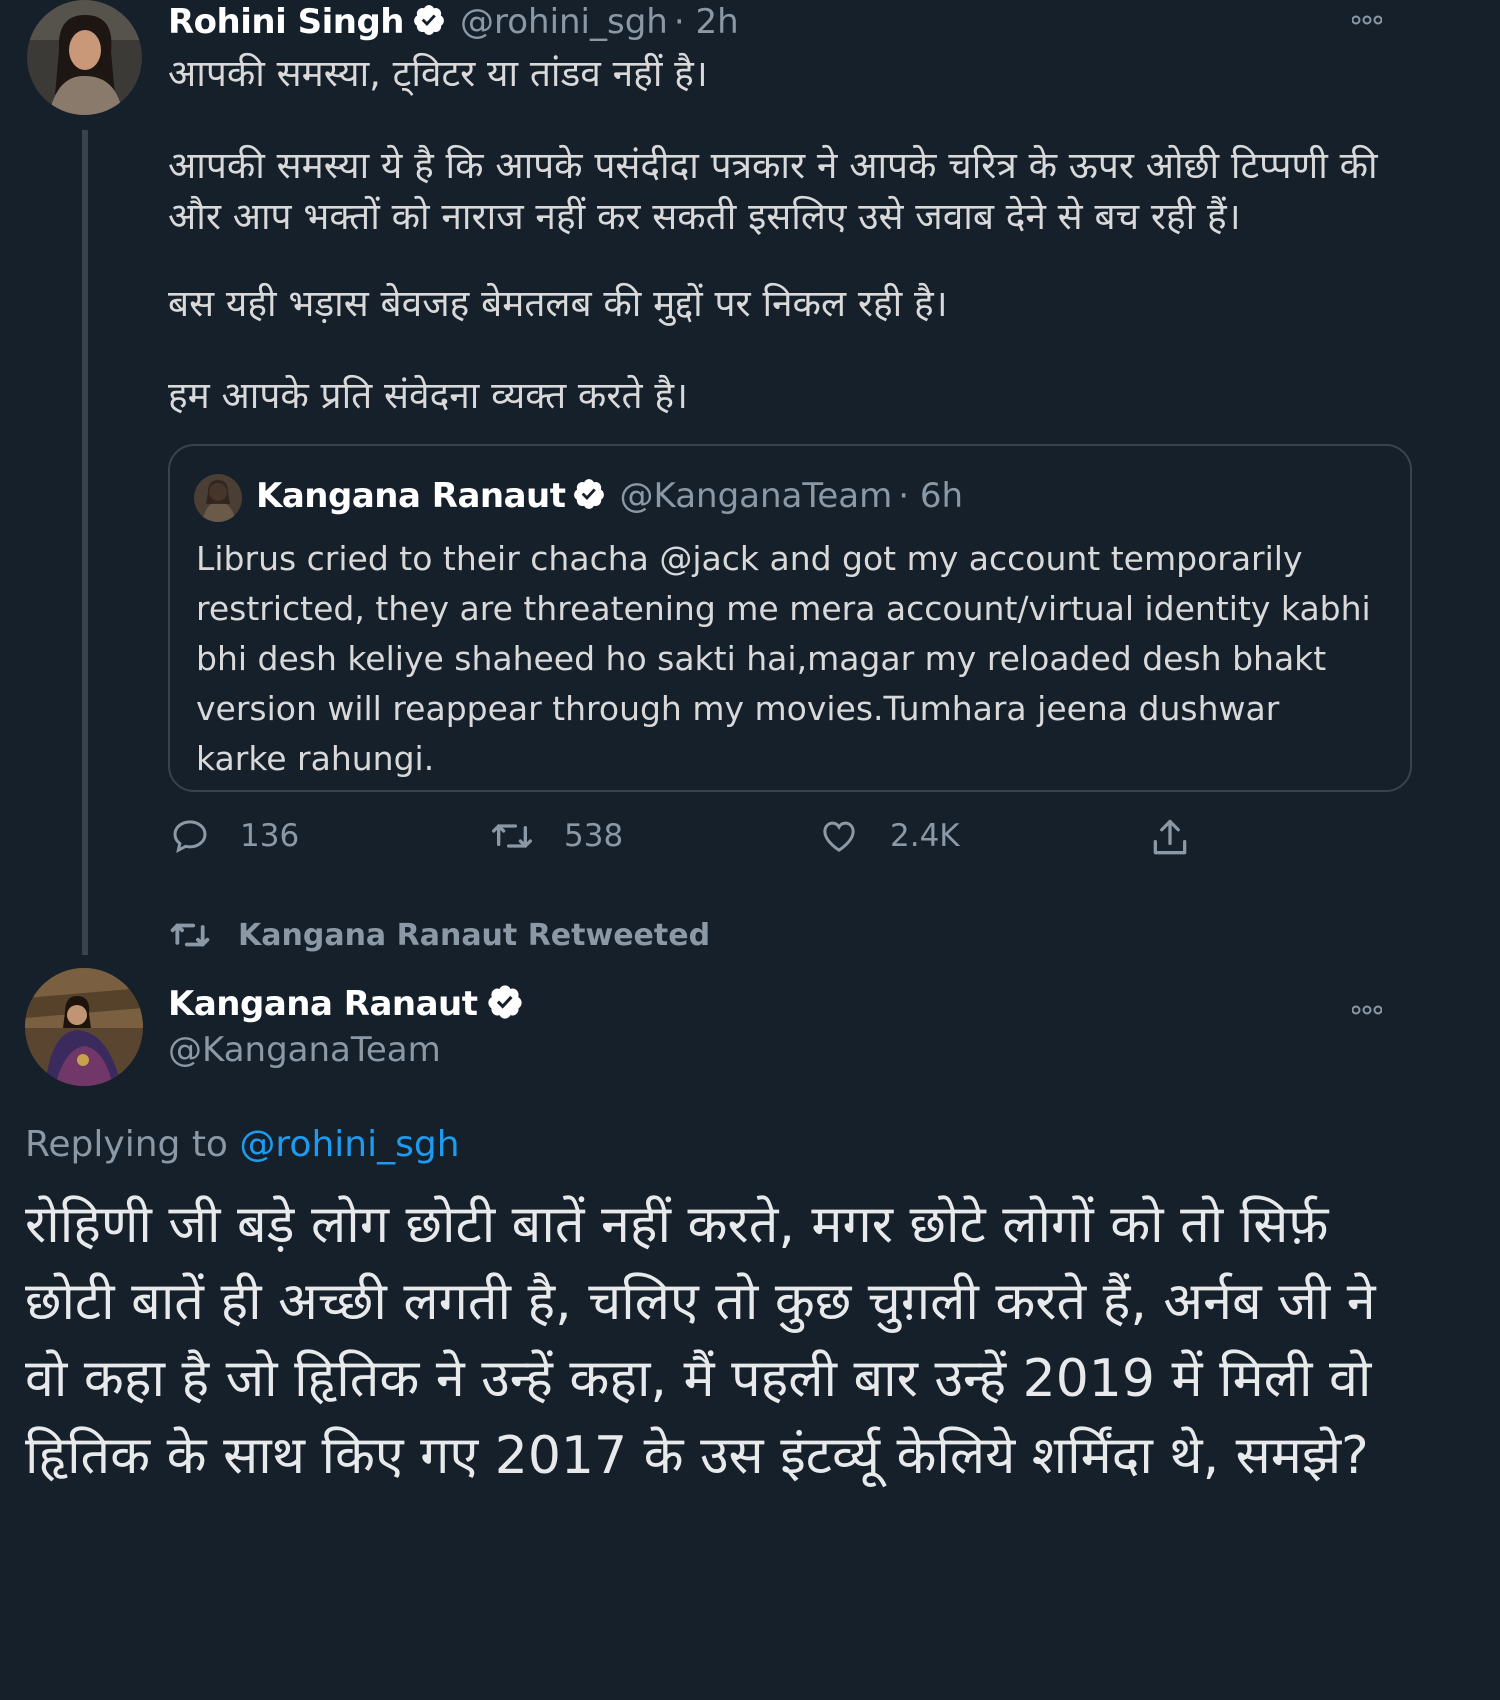 Image resolution: width=1500 pixels, height=1700 pixels. What do you see at coordinates (889, 836) in the screenshot?
I see `like-action: 2.4K` at bounding box center [889, 836].